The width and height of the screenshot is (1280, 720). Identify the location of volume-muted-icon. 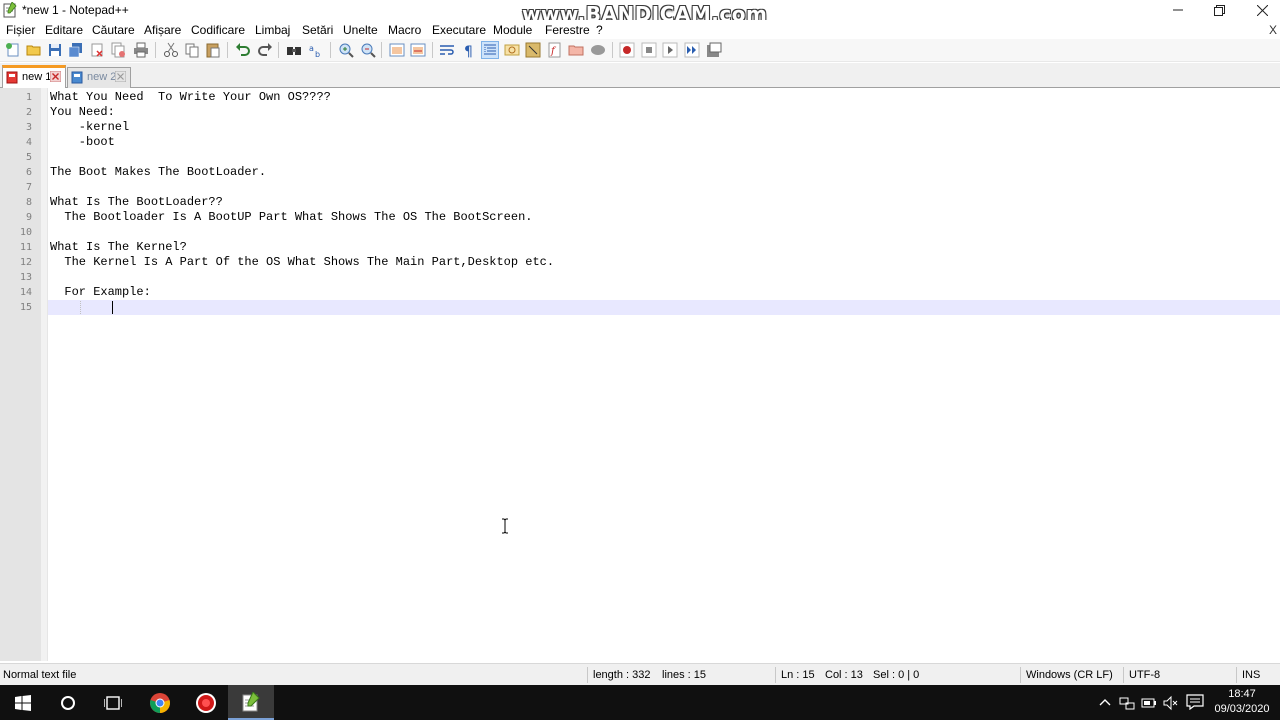
(1171, 703).